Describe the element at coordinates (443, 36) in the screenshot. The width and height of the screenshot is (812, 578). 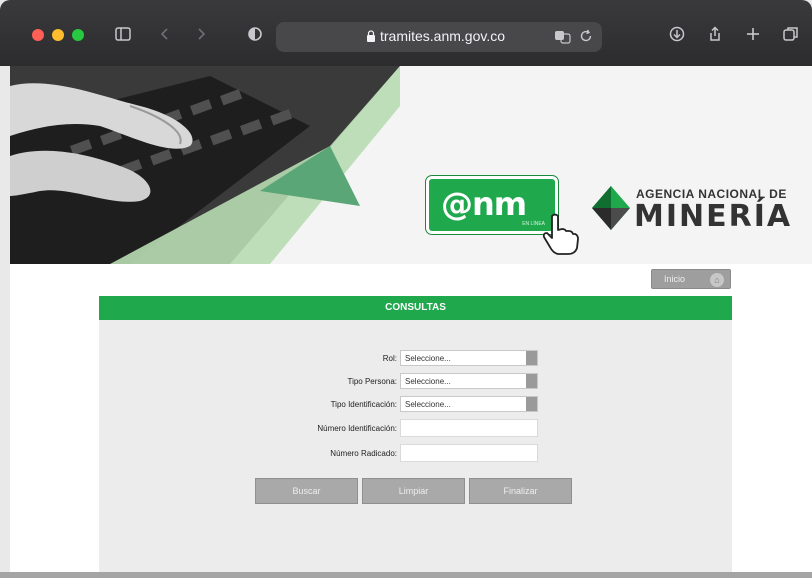
I see `address-text: tramites.anm.gov.co` at that location.